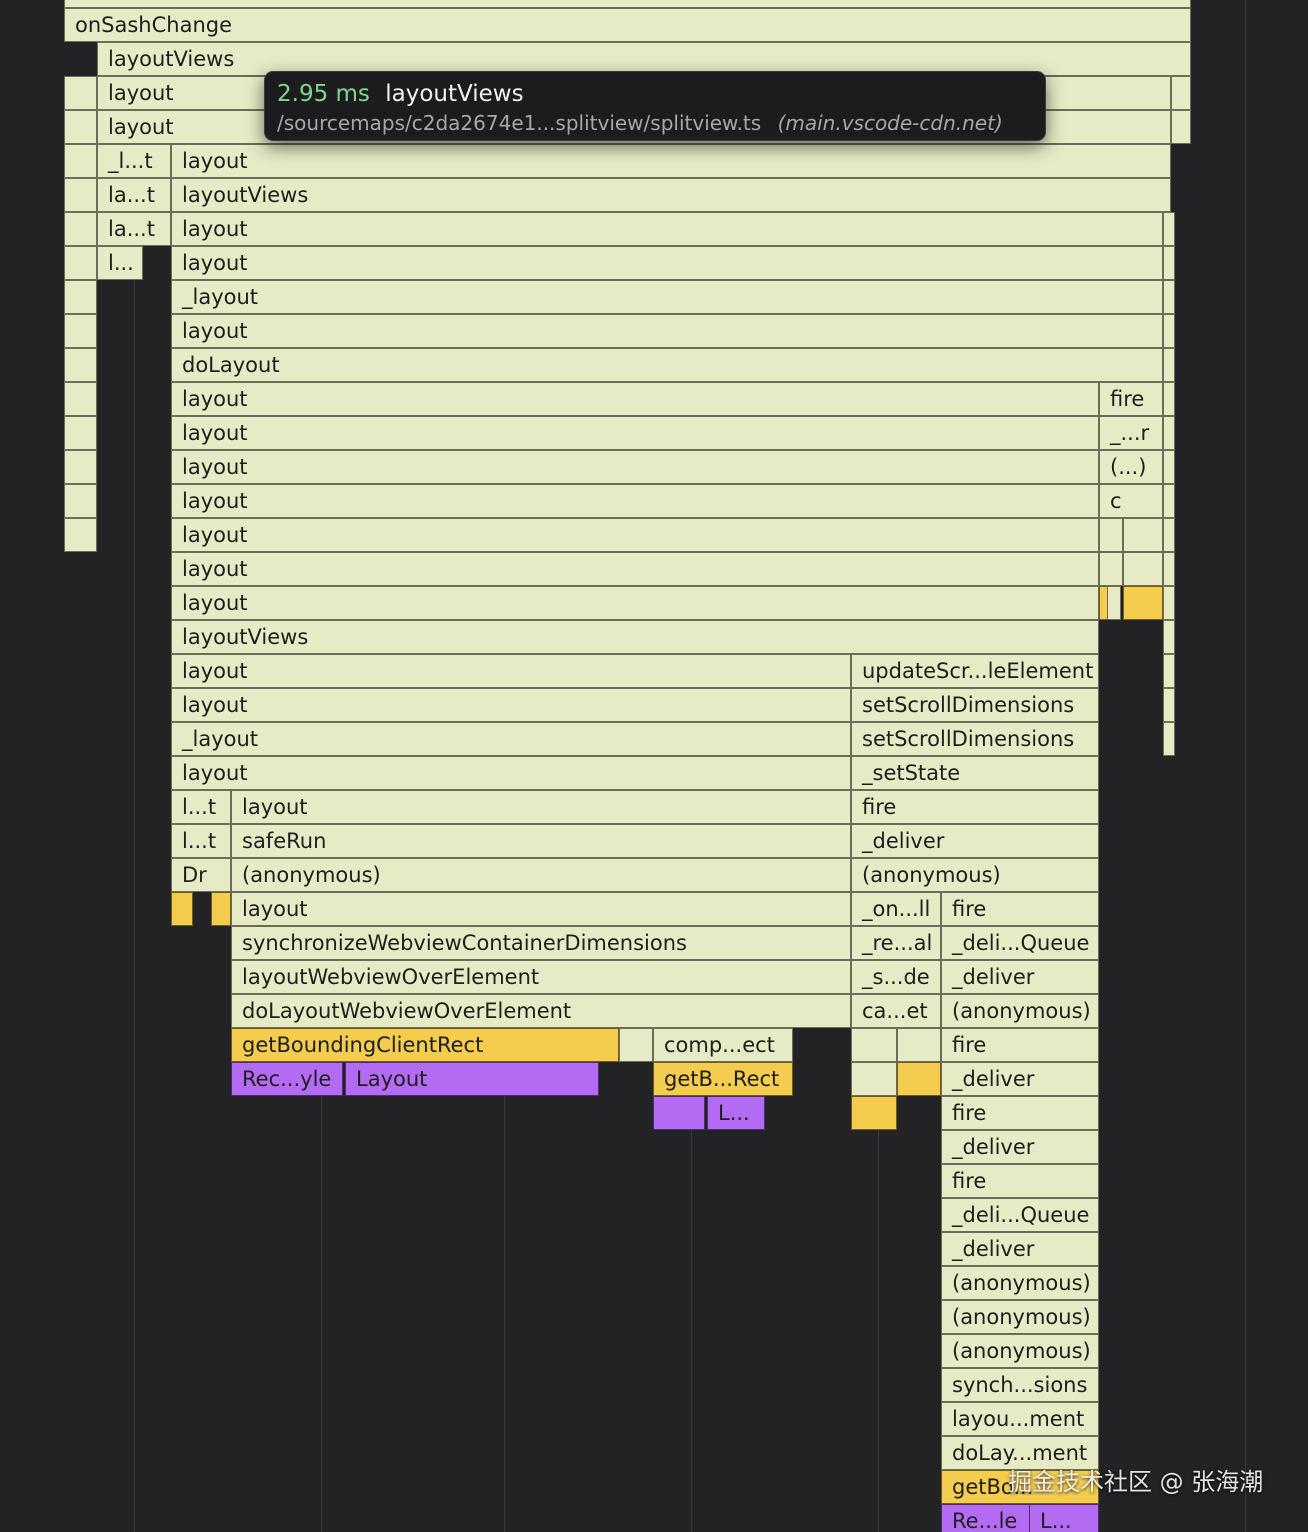 The image size is (1308, 1532). Describe the element at coordinates (896, 977) in the screenshot. I see `flame-frame: _s...de` at that location.